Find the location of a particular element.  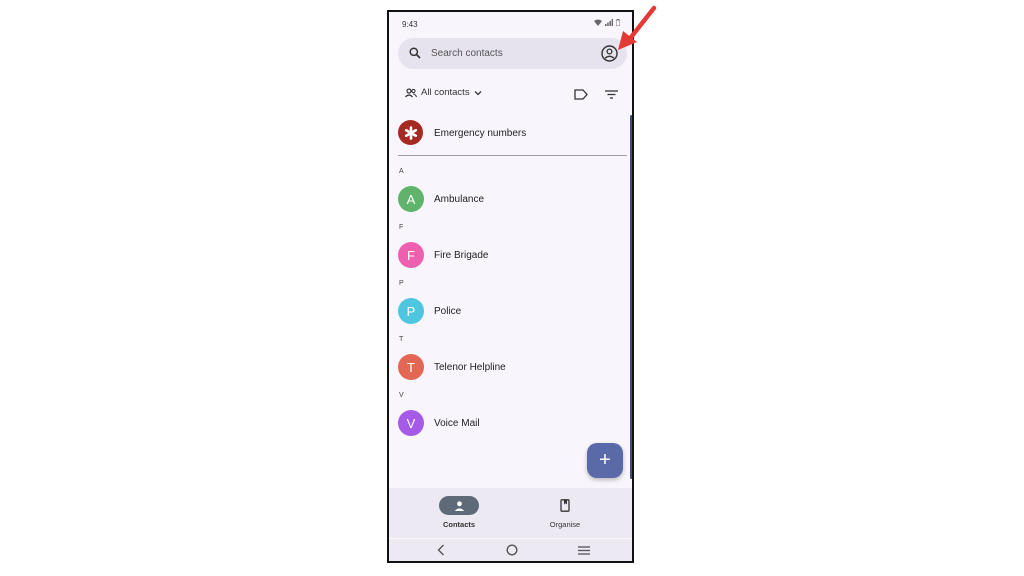

chevron-down-icon is located at coordinates (478, 92).